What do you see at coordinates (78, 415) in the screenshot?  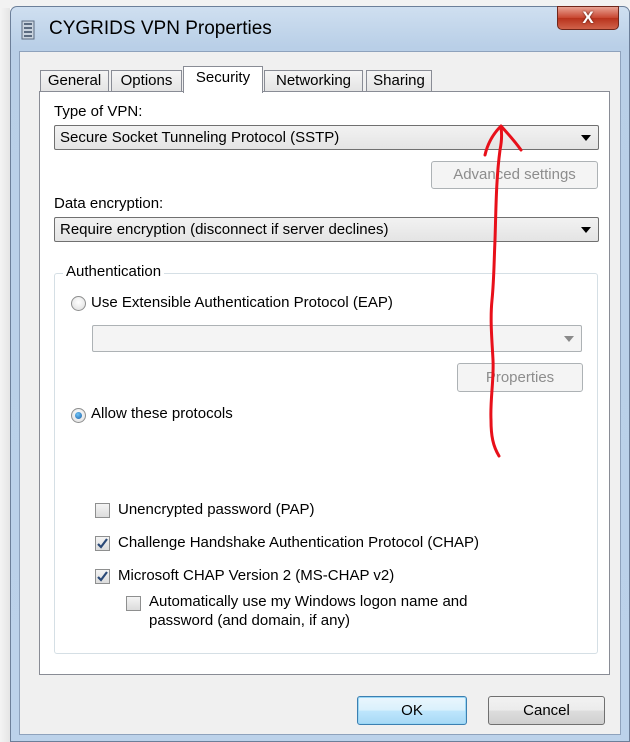 I see `allow-protocols-radio` at bounding box center [78, 415].